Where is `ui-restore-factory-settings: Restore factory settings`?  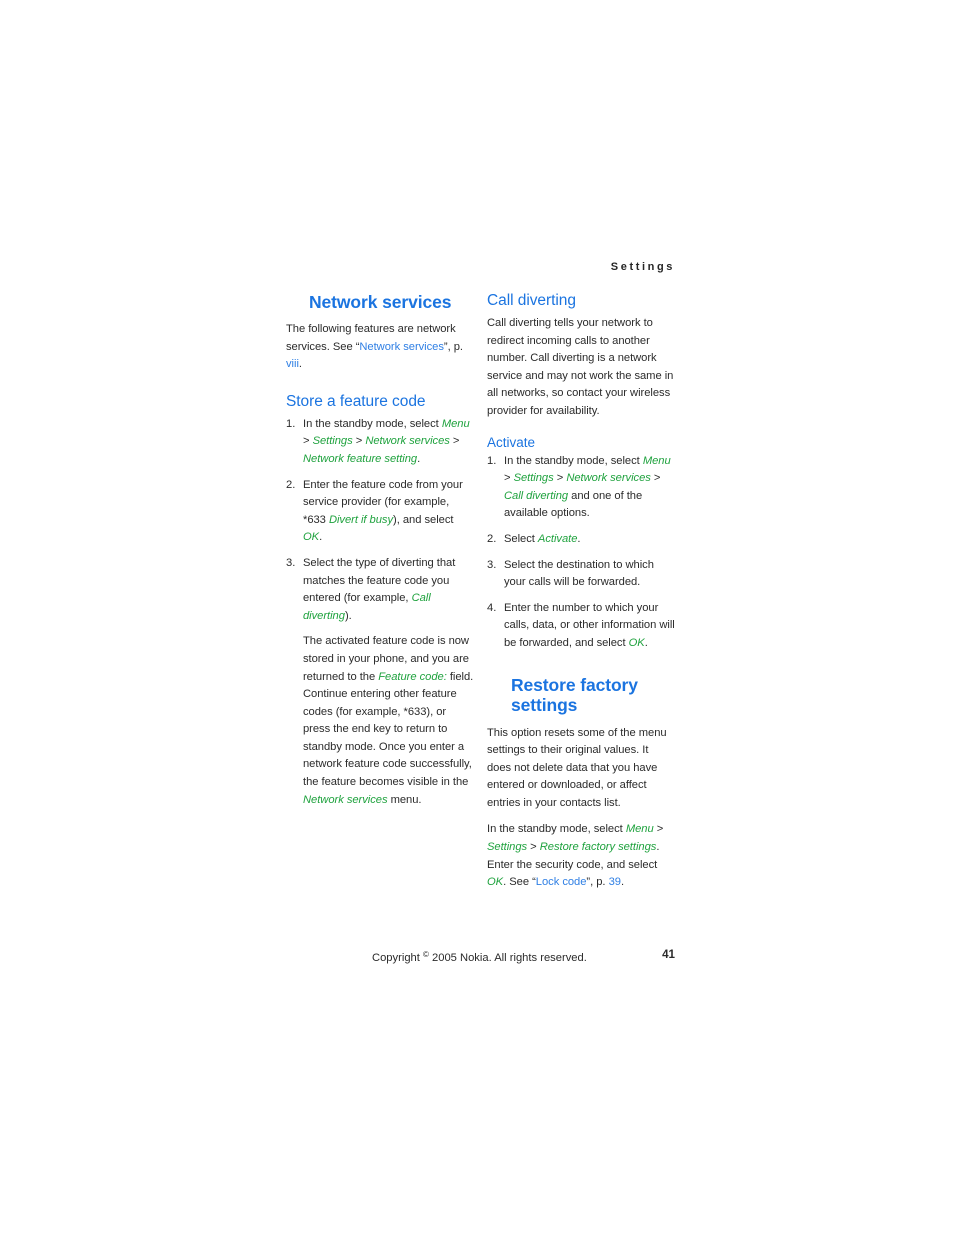
ui-restore-factory-settings: Restore factory settings is located at coordinates (598, 847).